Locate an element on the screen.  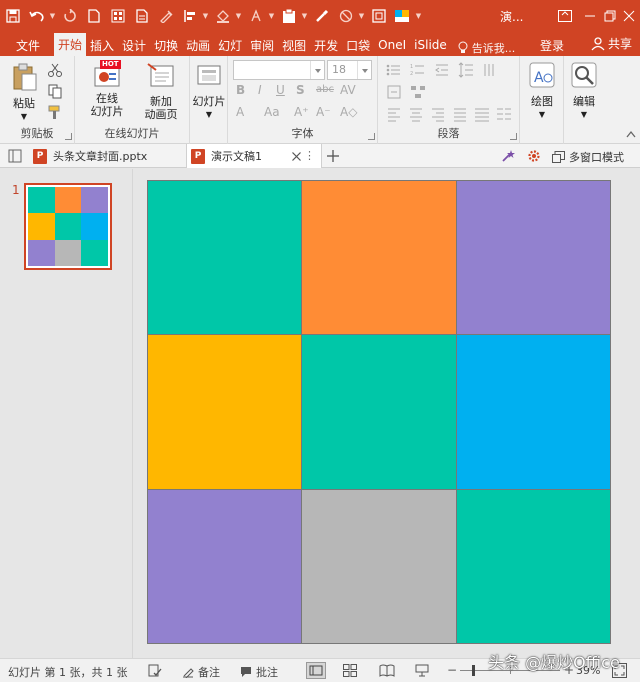
copy-icon is located at coordinates (55, 91).